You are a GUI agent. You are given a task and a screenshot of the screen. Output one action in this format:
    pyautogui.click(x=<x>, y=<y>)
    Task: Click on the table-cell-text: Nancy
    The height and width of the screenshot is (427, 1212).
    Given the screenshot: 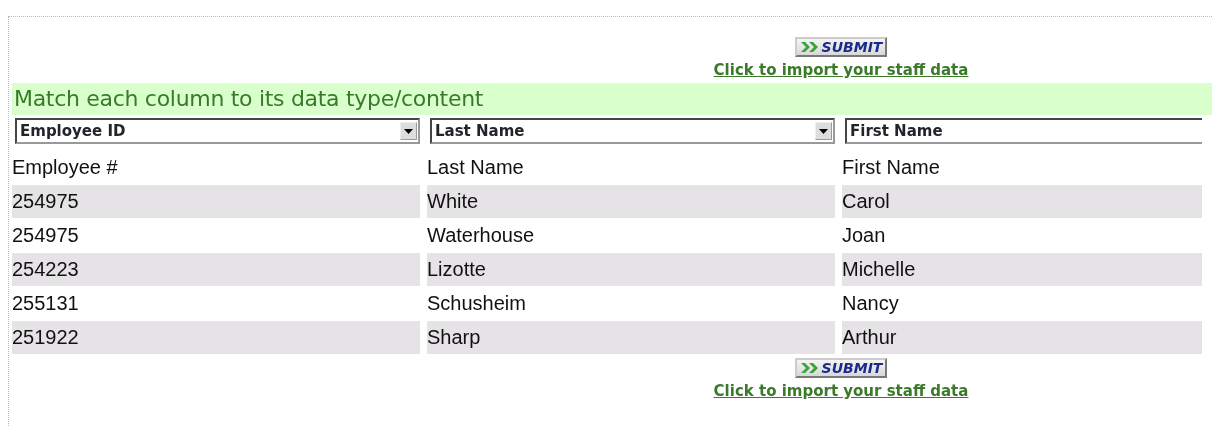 What is the action you would take?
    pyautogui.click(x=871, y=303)
    